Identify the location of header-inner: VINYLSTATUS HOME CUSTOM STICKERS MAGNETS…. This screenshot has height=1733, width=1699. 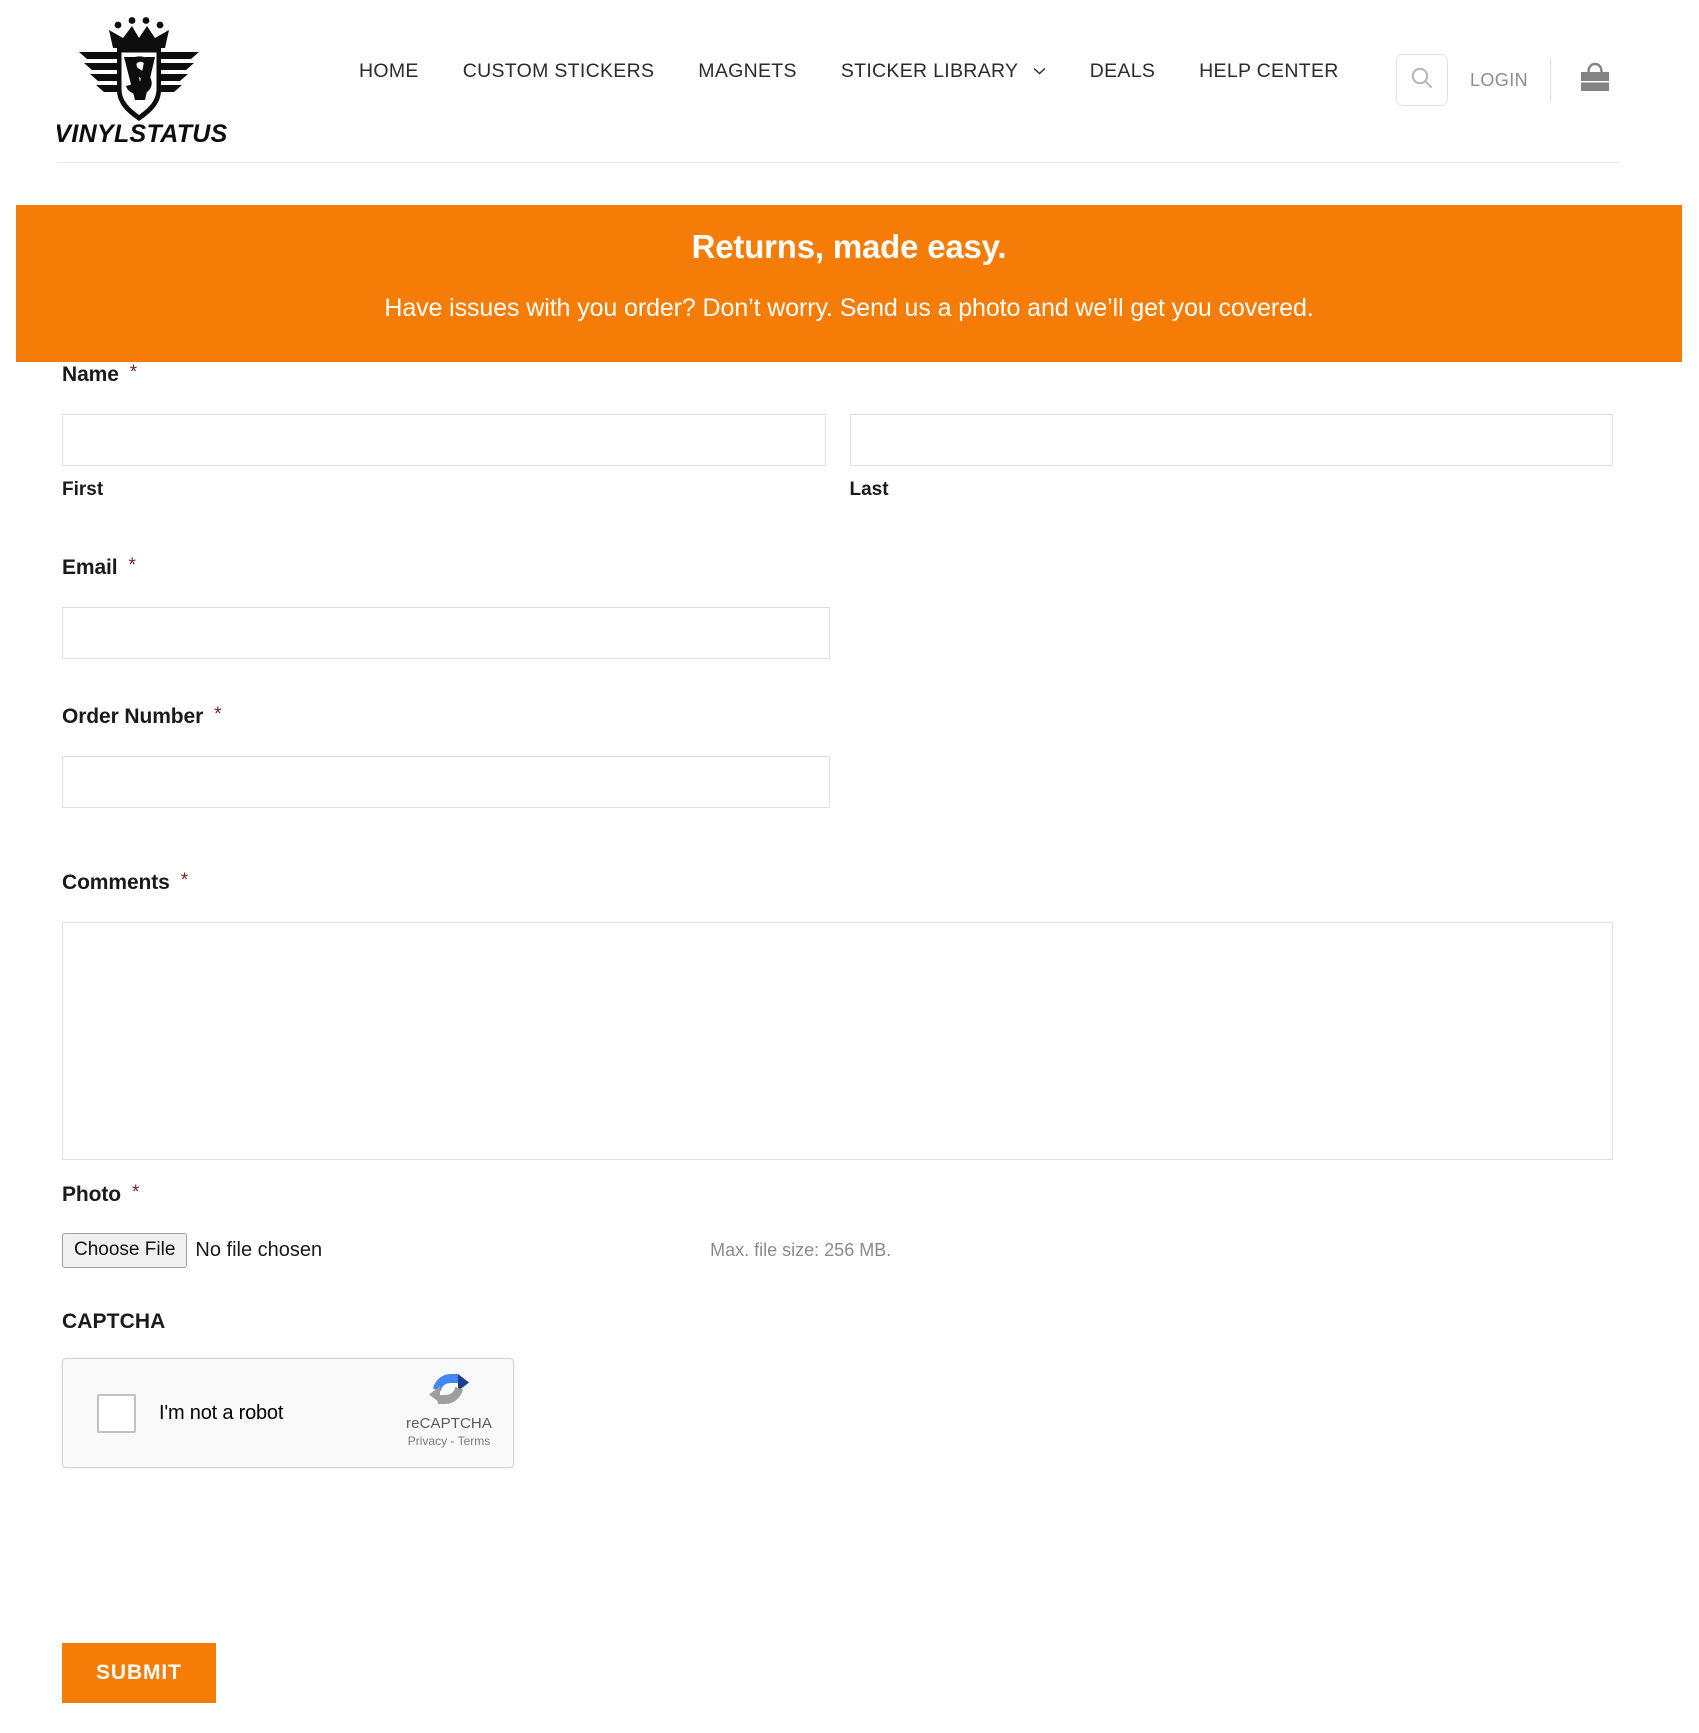
(848, 83).